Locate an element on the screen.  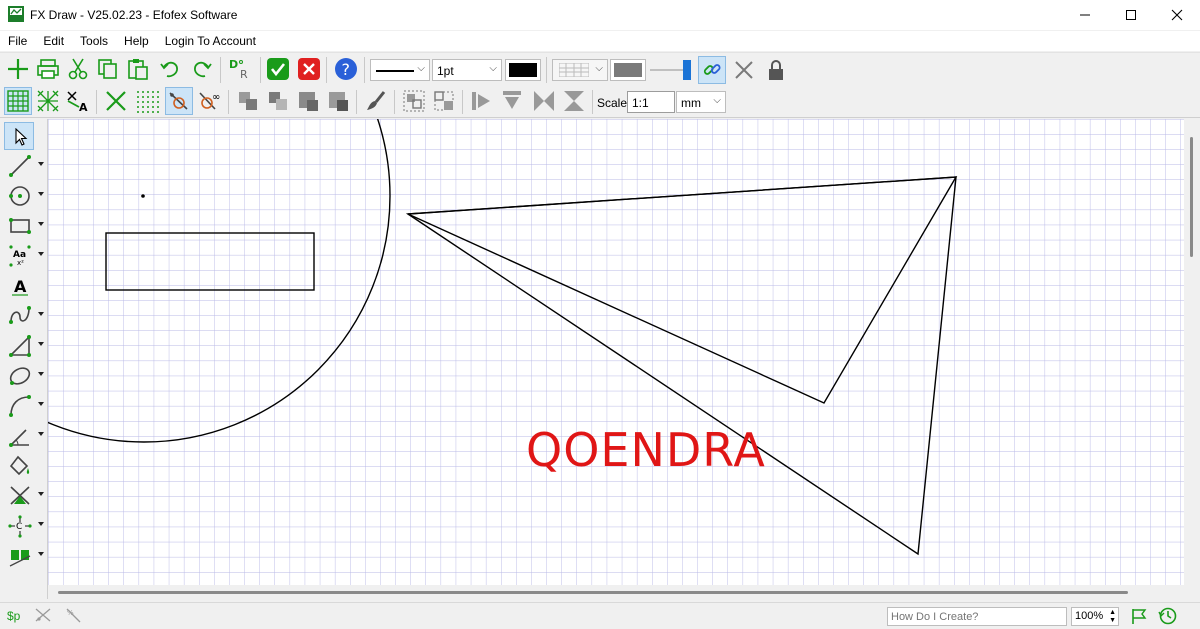
send-backward-icon is located at coordinates (308, 101).